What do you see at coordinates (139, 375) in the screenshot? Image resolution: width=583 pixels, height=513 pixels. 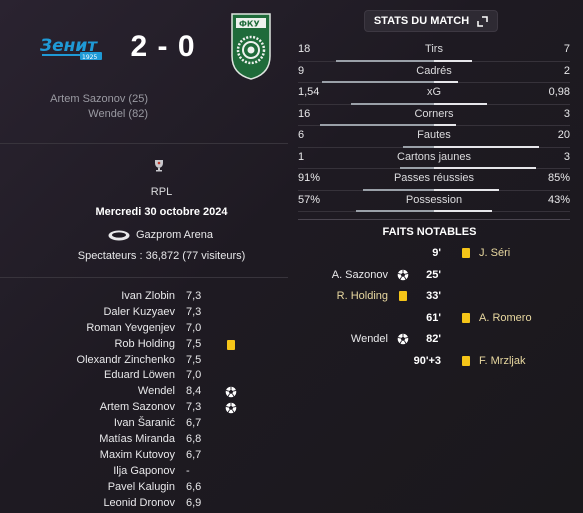 I see `player-name: Eduard Löwen` at bounding box center [139, 375].